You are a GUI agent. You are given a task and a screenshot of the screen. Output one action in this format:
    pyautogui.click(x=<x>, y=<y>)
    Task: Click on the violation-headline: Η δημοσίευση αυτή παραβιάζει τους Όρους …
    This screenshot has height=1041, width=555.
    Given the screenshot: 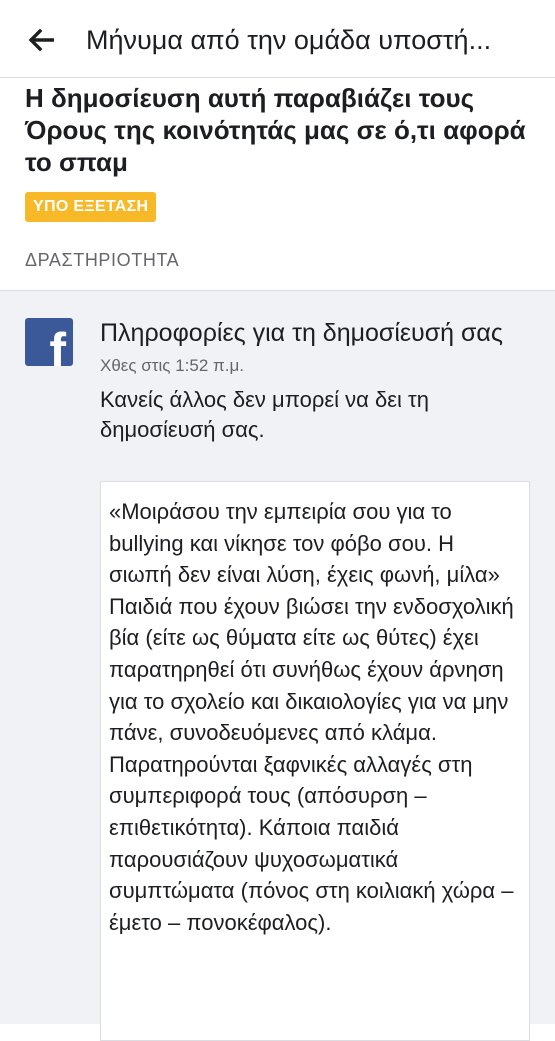 What is the action you would take?
    pyautogui.click(x=275, y=130)
    